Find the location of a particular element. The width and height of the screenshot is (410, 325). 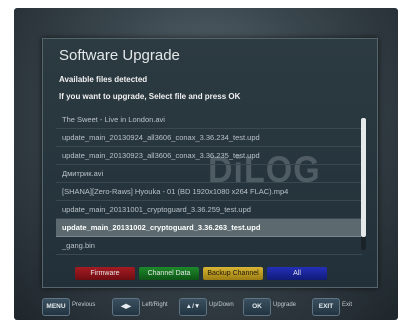

ok-key: OK is located at coordinates (257, 307).